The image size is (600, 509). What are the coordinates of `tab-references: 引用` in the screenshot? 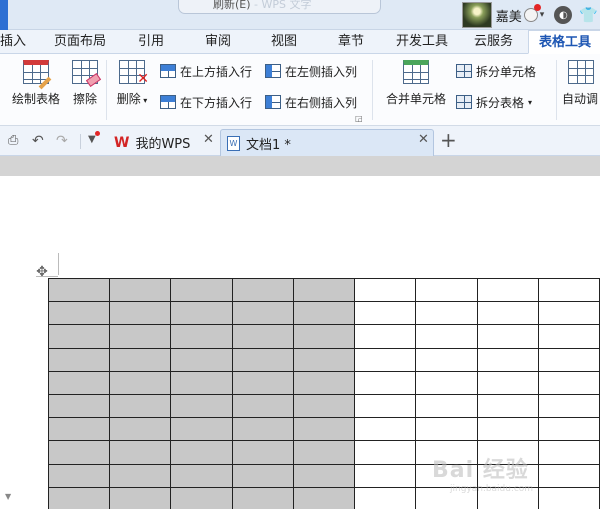 It's located at (151, 42).